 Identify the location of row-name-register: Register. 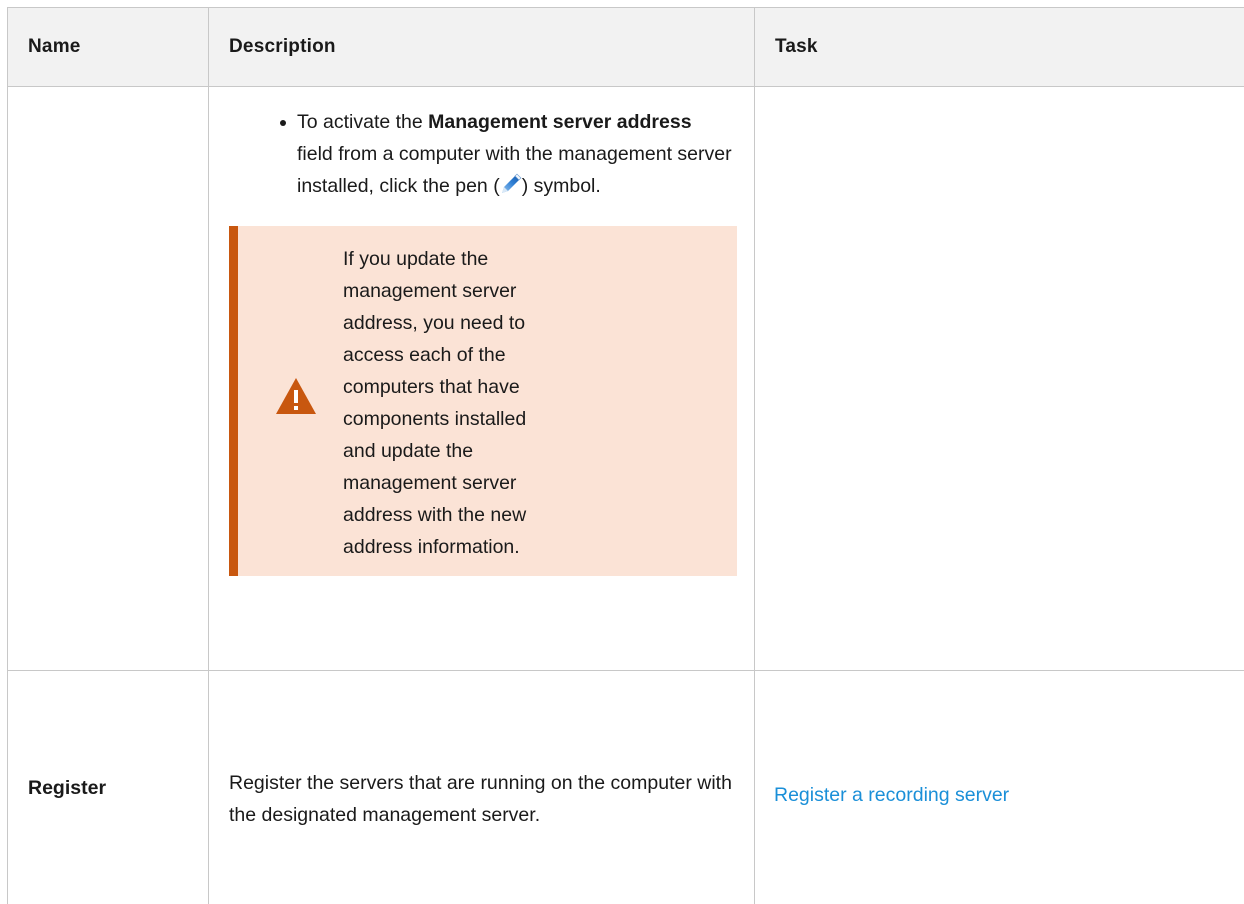
(108, 788).